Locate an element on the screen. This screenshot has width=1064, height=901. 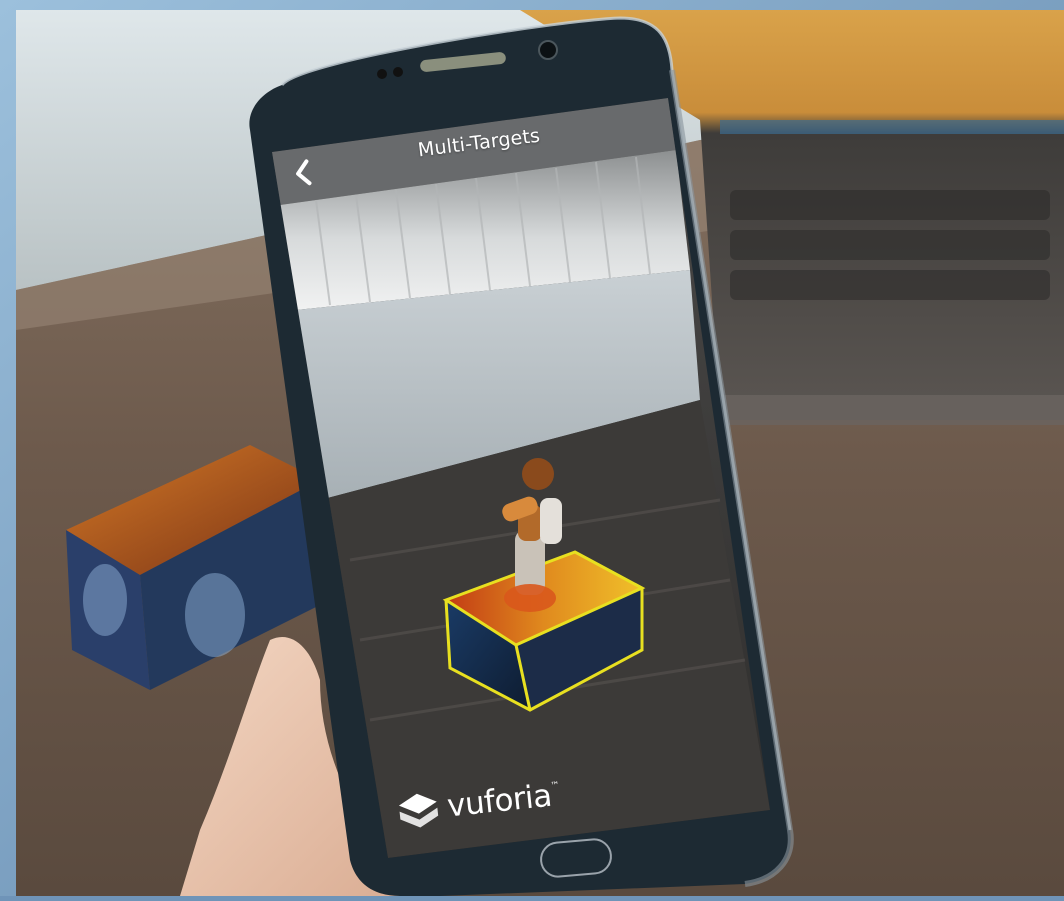
chevron-left-icon is located at coordinates (304, 172).